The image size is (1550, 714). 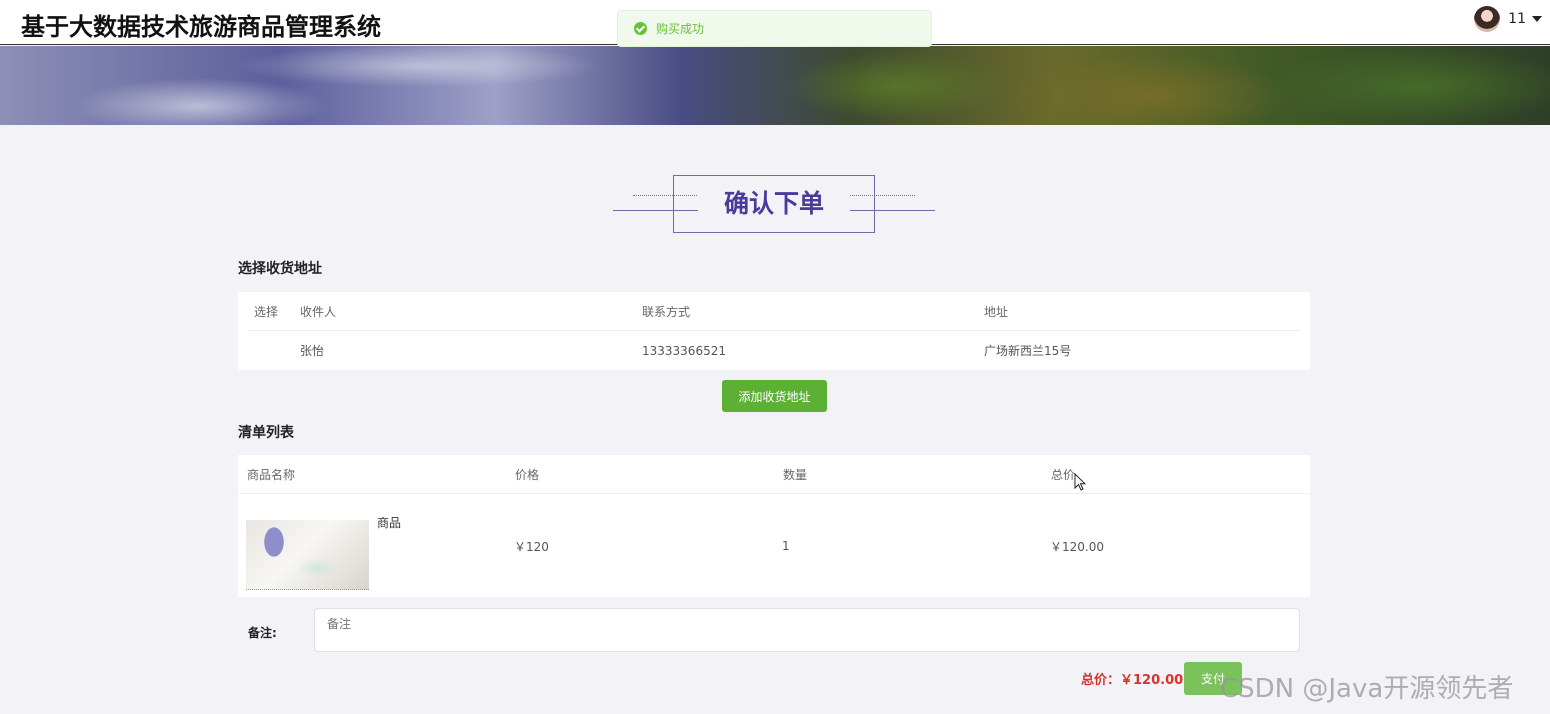 What do you see at coordinates (380, 548) in the screenshot?
I see `product-cell: 商品` at bounding box center [380, 548].